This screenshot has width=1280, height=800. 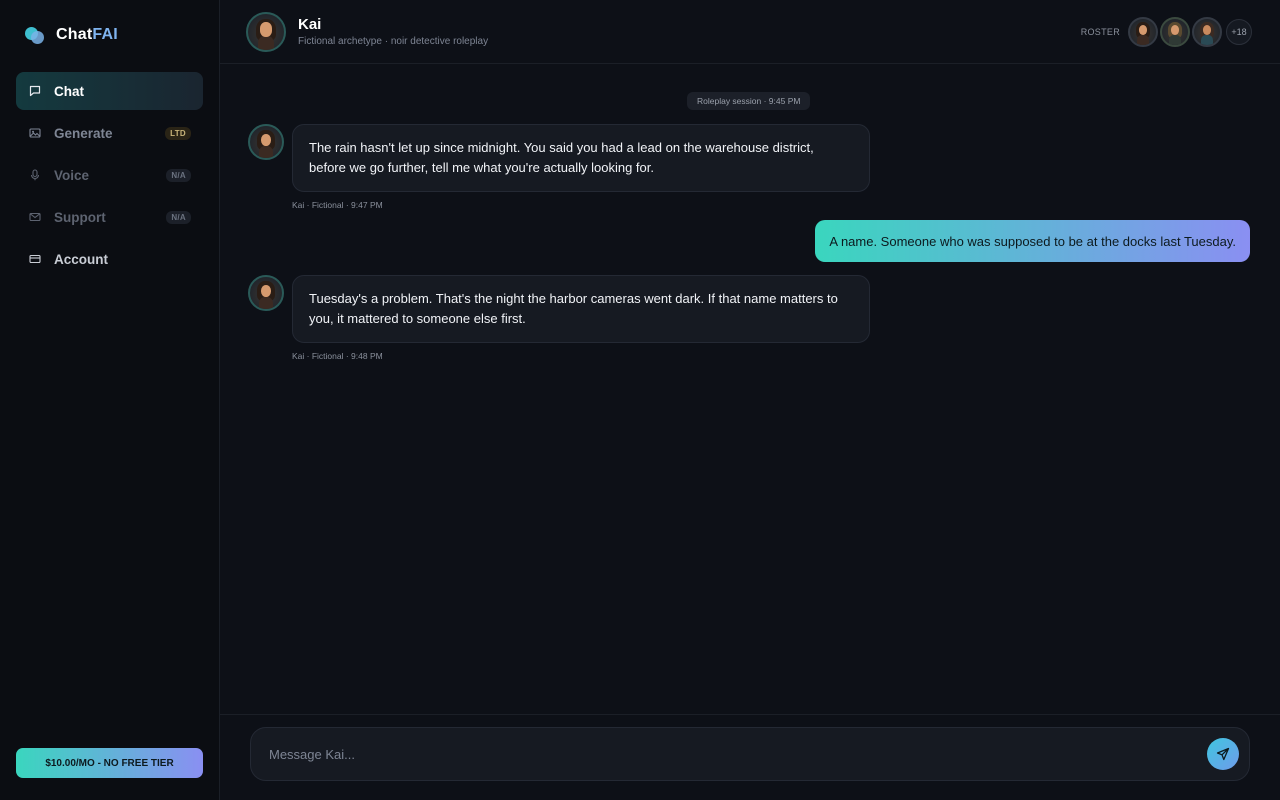 What do you see at coordinates (109, 91) in the screenshot?
I see `sidebar-item-chat: Chat` at bounding box center [109, 91].